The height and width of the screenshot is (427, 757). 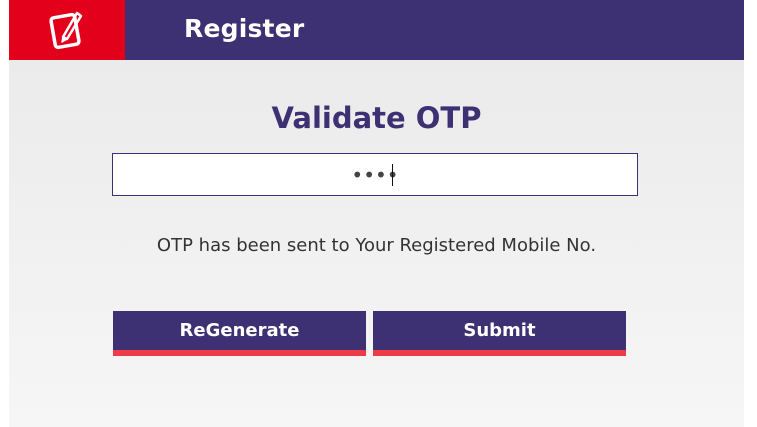 What do you see at coordinates (239, 333) in the screenshot?
I see `regenerate-button: ReGenerate` at bounding box center [239, 333].